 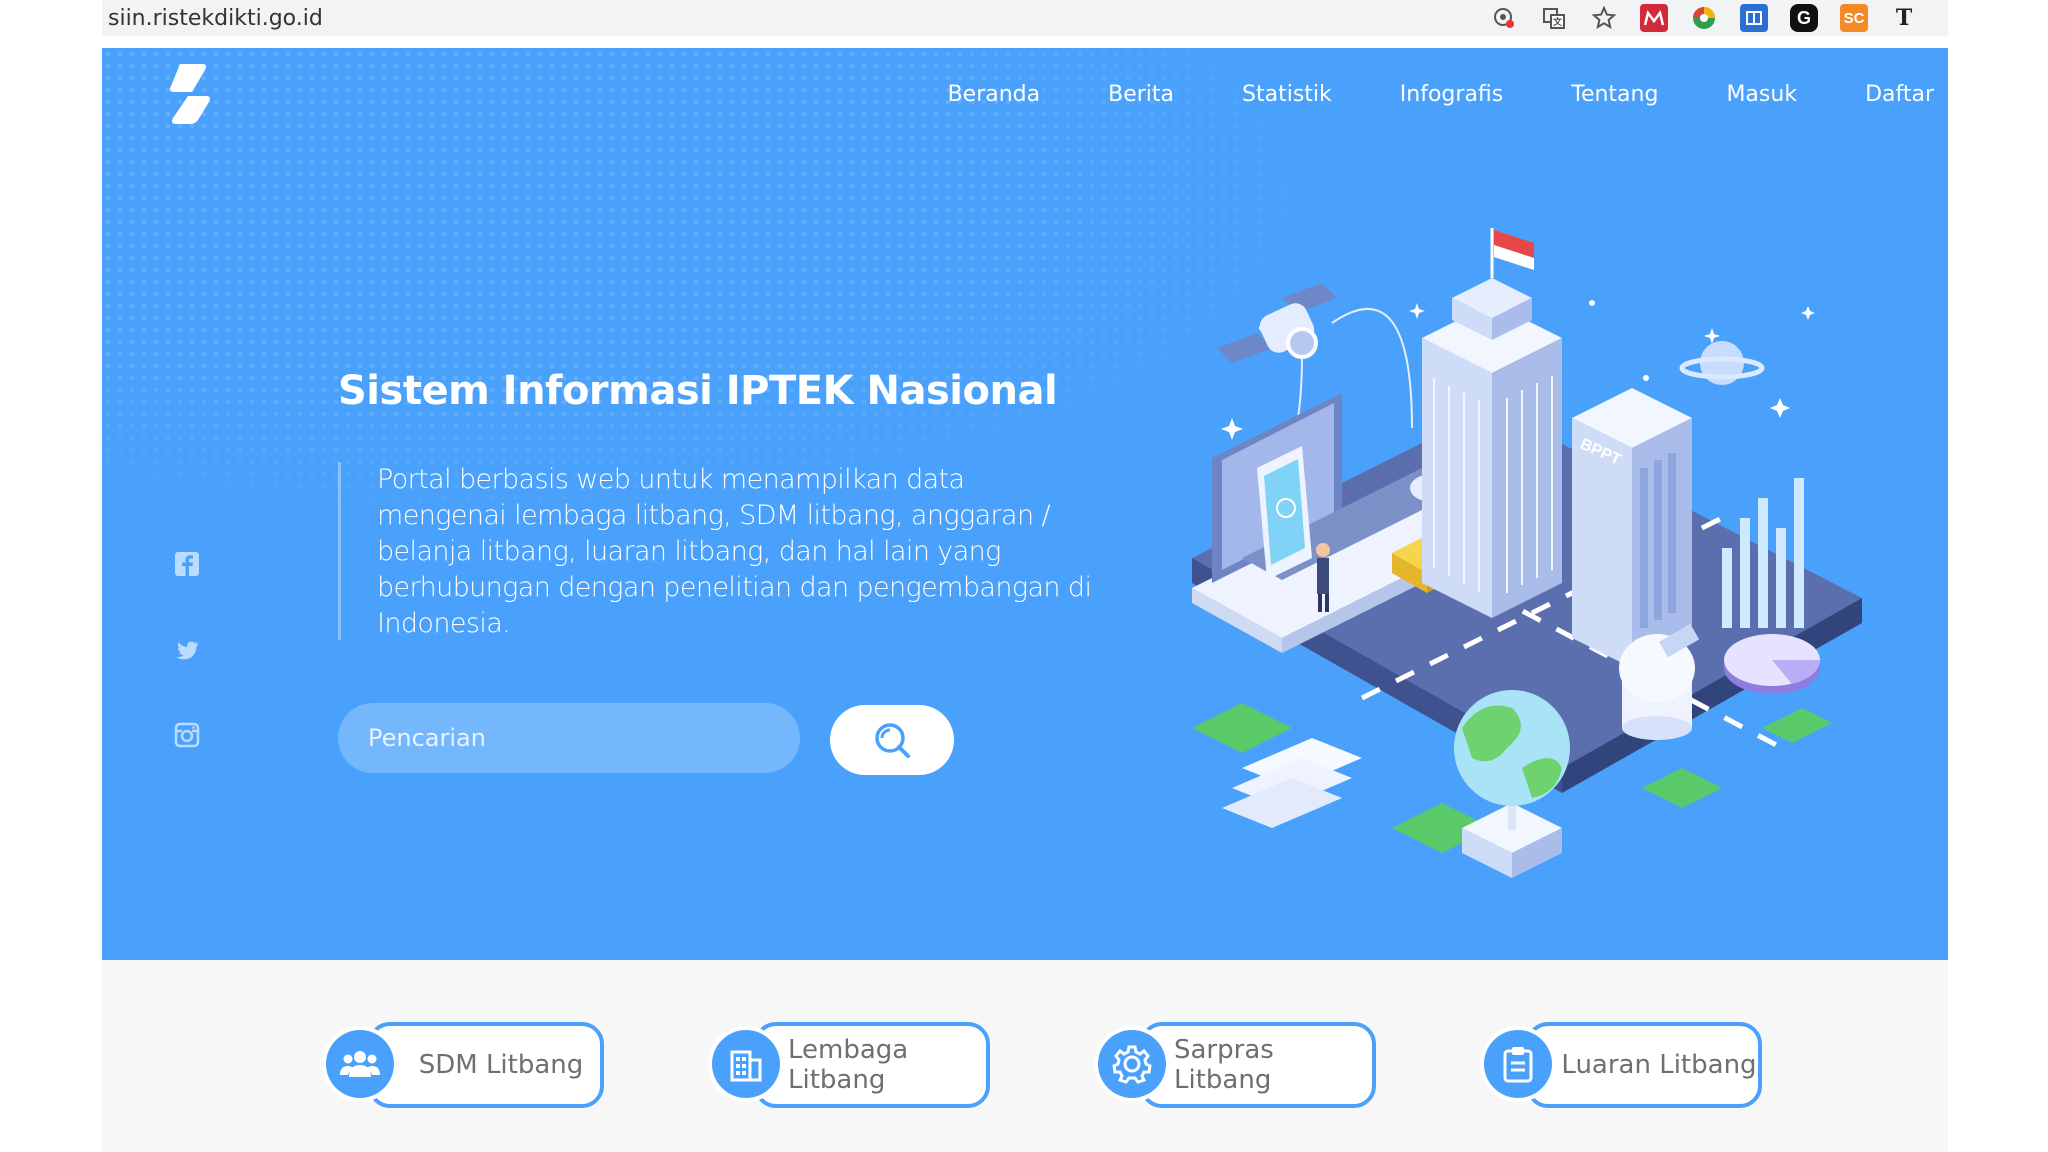 What do you see at coordinates (1654, 18) in the screenshot?
I see `mendeley-icon` at bounding box center [1654, 18].